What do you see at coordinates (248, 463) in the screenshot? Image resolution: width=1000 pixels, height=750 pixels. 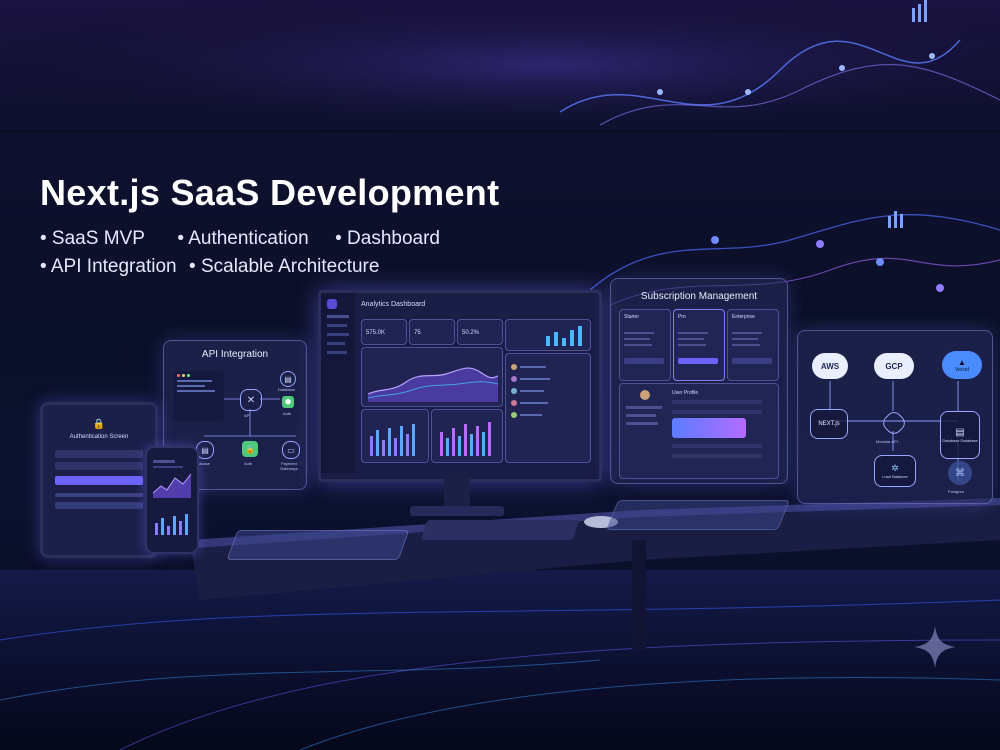 I see `auth-node-2-label: Auth` at bounding box center [248, 463].